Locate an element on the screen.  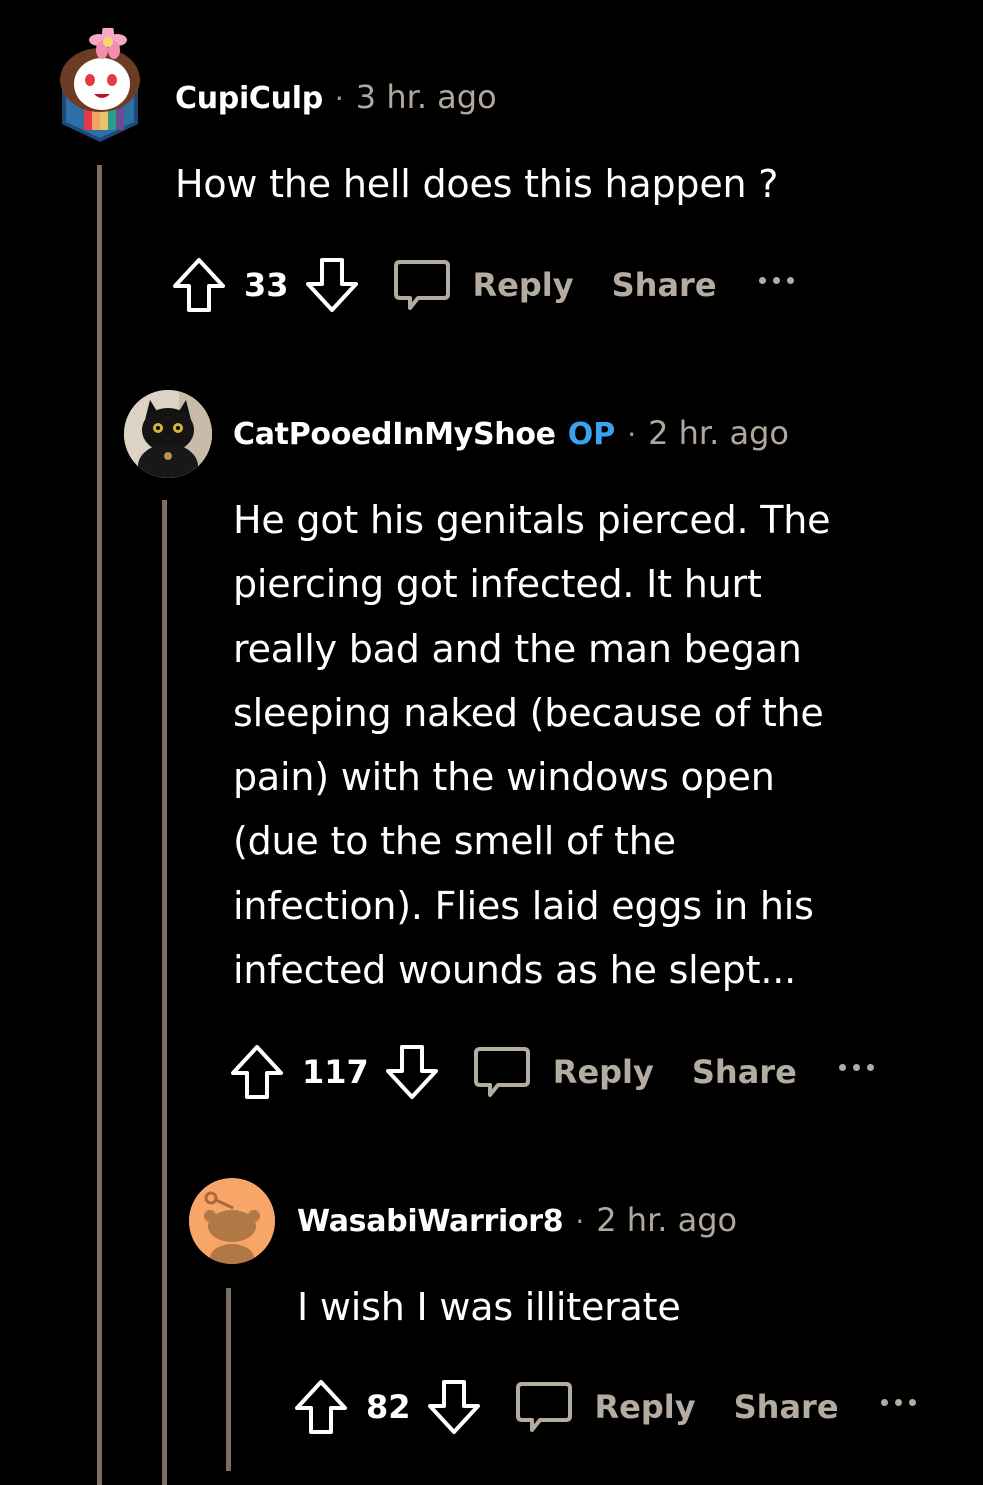
comment-meta: WasabiWarrior8 · 2 hr. ago is located at coordinates (517, 1220).